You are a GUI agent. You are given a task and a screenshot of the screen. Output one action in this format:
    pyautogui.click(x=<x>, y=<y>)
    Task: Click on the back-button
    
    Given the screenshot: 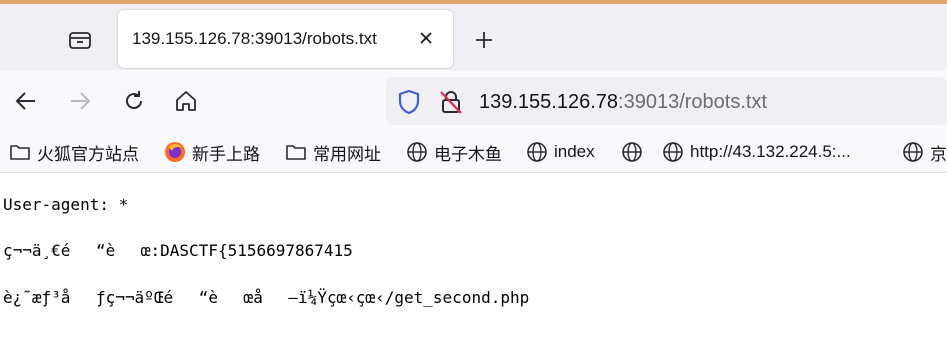 What is the action you would take?
    pyautogui.click(x=26, y=101)
    